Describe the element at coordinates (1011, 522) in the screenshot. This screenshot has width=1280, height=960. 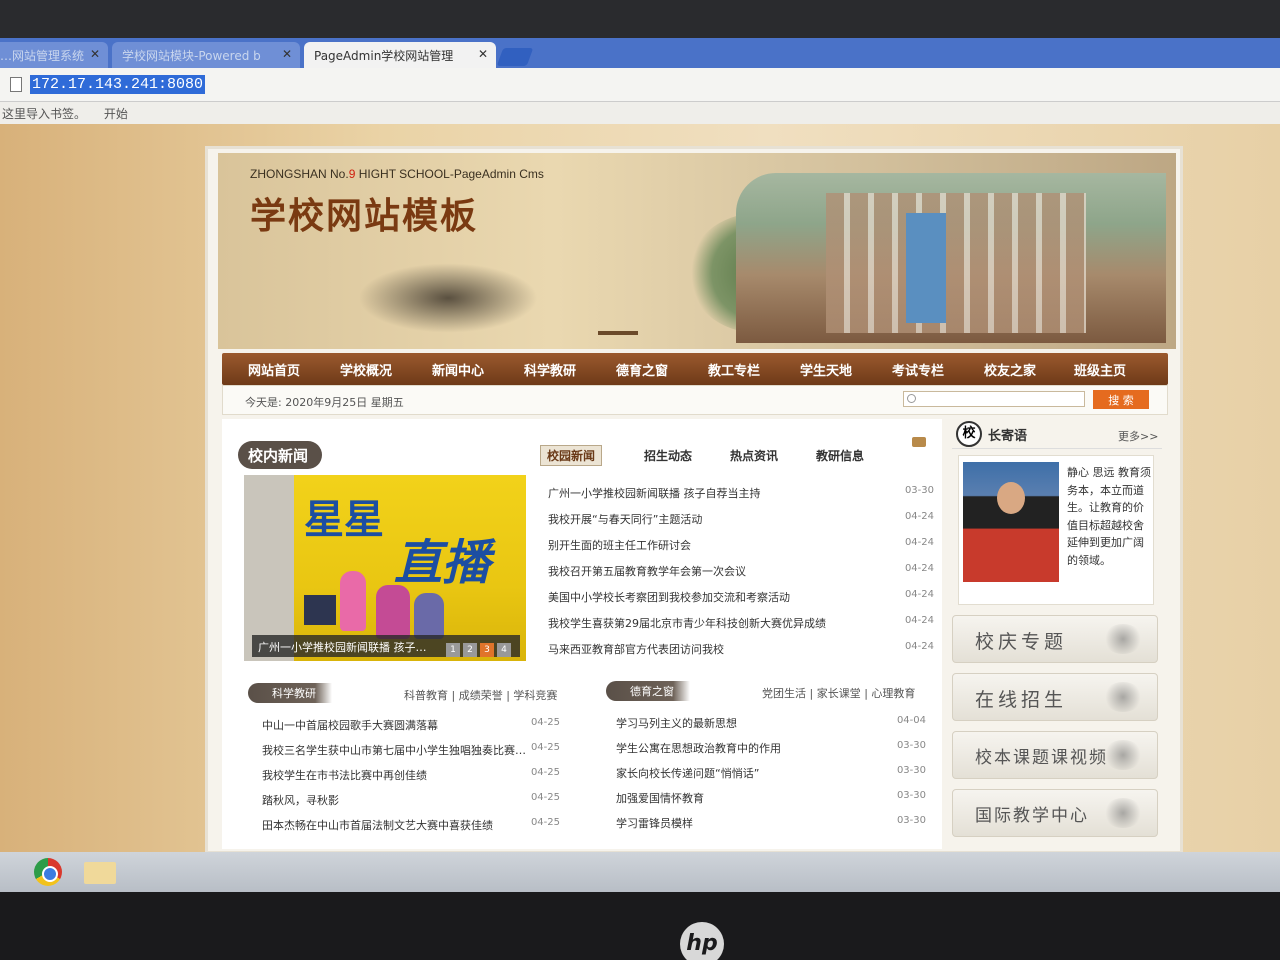
I see `principal-portrait` at that location.